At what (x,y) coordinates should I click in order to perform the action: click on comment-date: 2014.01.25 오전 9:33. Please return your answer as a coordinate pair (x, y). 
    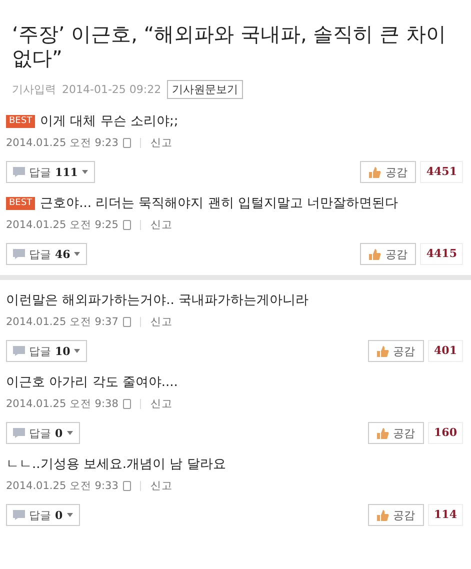
    Looking at the image, I should click on (62, 486).